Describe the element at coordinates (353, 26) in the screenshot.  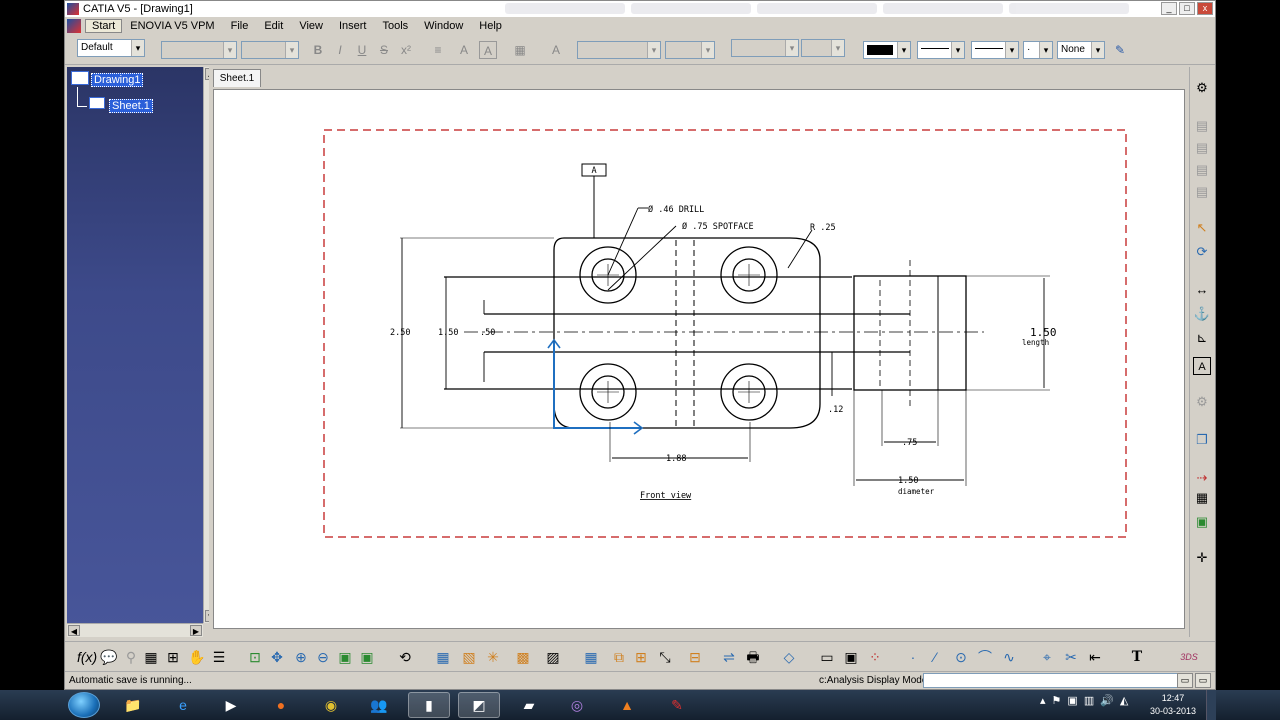
I see `menu-insert: Insert` at that location.